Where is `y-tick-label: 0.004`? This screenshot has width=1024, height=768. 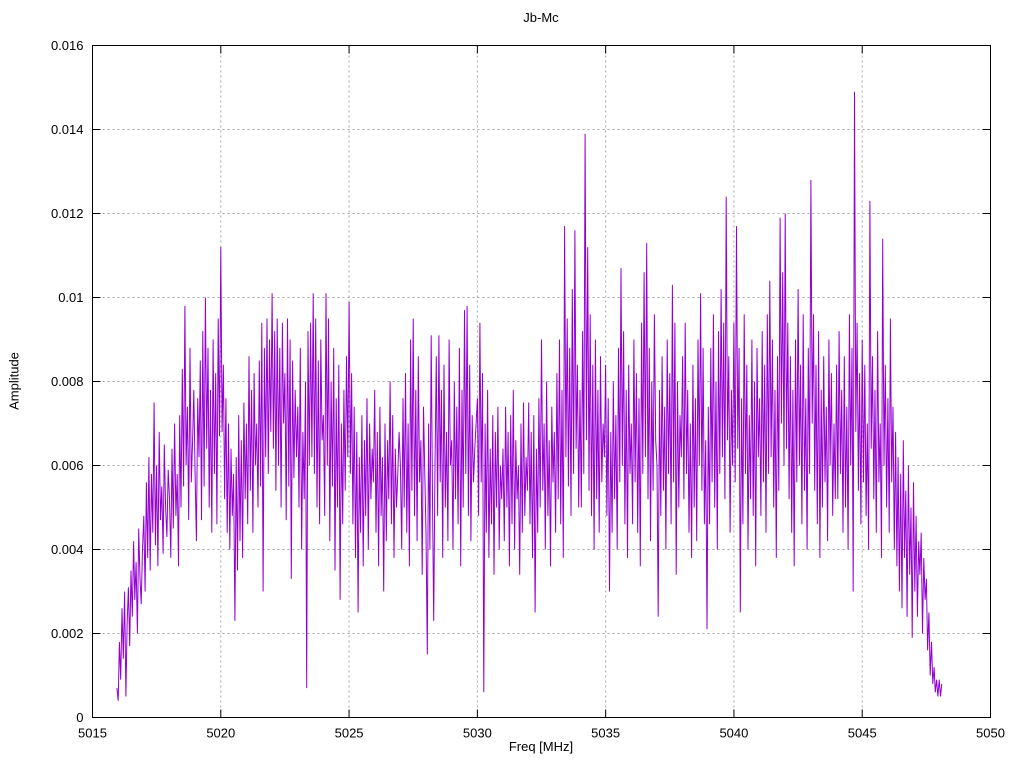
y-tick-label: 0.004 is located at coordinates (67, 549).